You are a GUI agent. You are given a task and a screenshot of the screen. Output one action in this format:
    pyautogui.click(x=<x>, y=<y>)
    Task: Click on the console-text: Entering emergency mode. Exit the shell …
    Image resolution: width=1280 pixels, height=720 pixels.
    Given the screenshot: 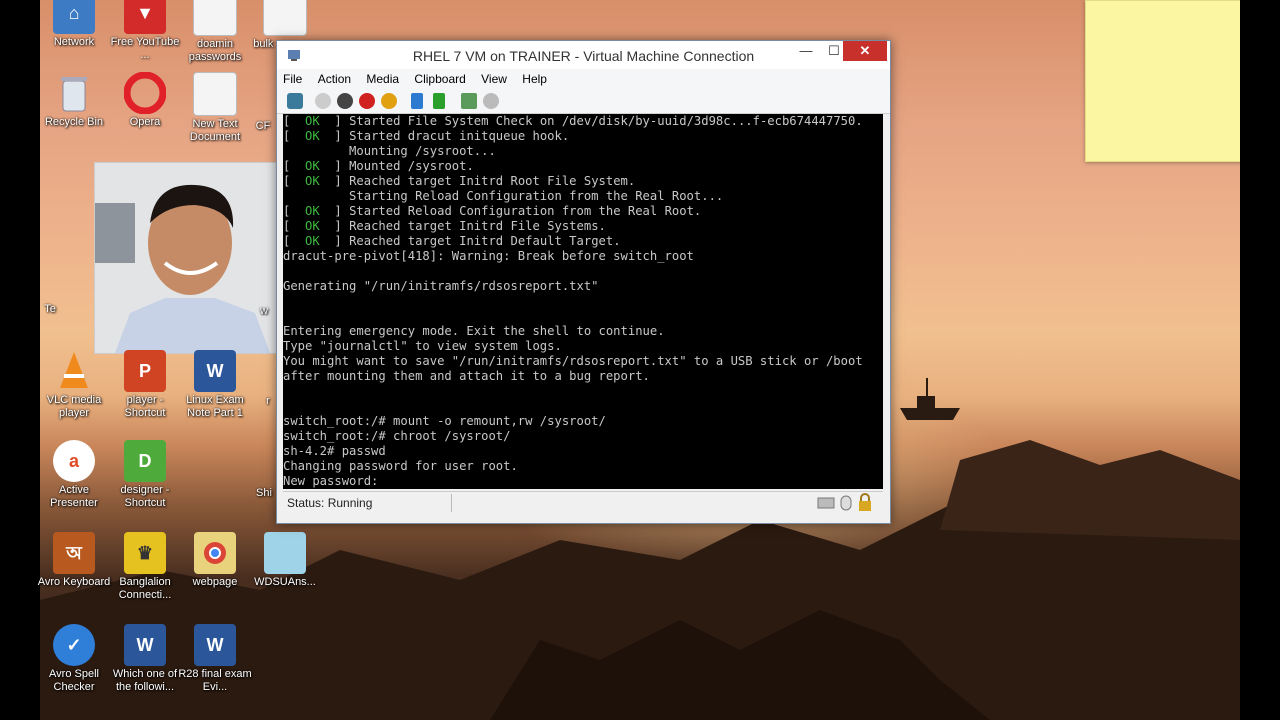 What is the action you would take?
    pyautogui.click(x=474, y=331)
    